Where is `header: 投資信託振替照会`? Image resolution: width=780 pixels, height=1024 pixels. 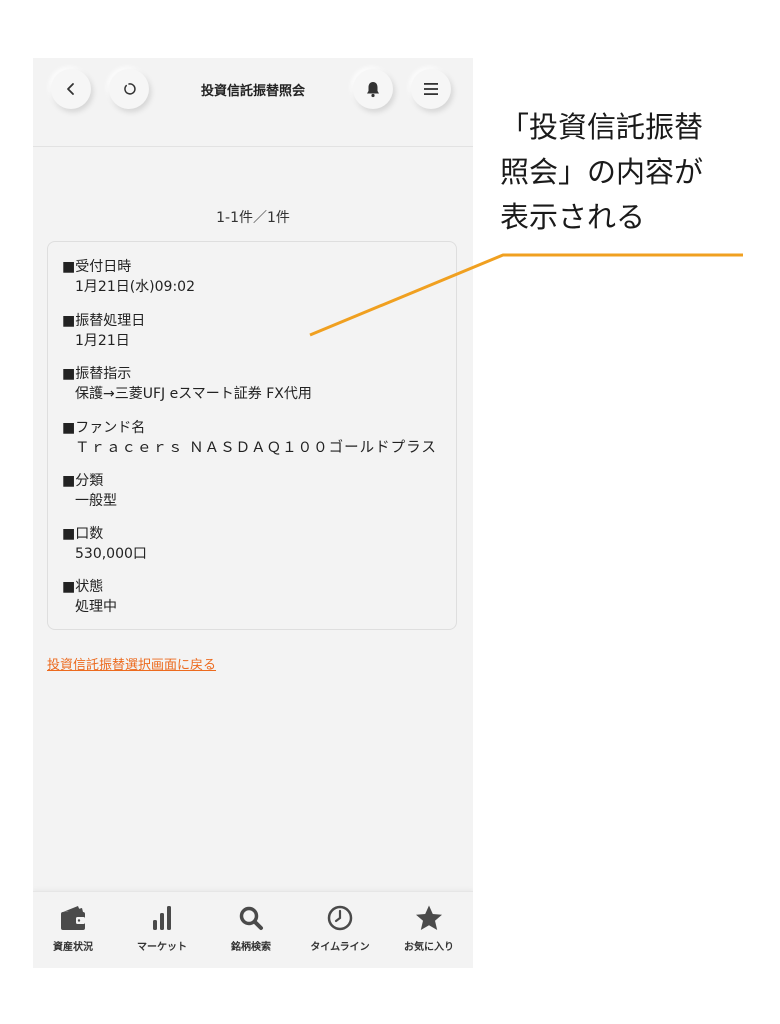 header: 投資信託振替照会 is located at coordinates (253, 102).